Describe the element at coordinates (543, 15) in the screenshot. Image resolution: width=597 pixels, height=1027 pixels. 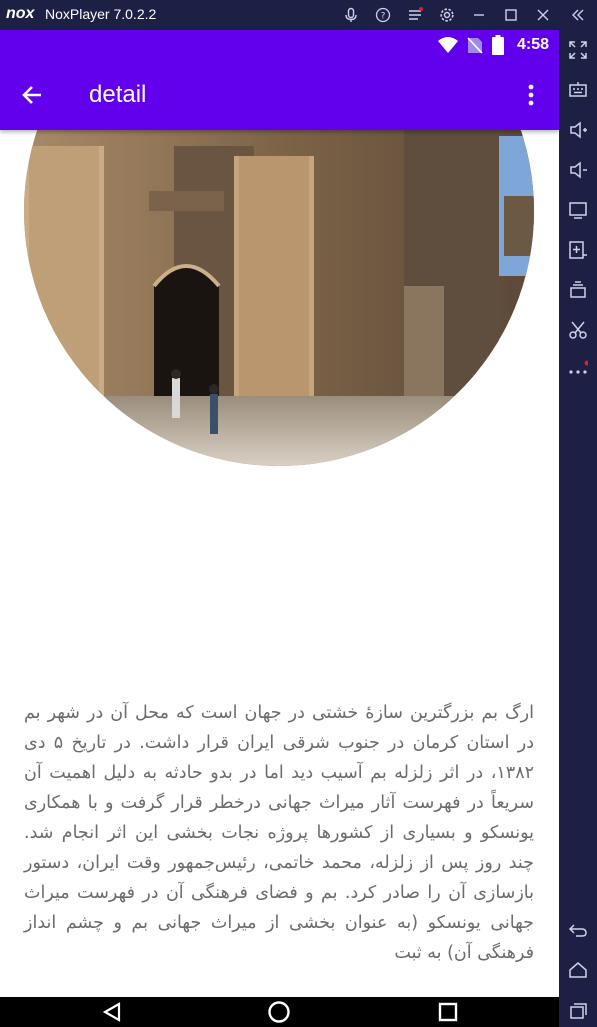
I see `close-icon` at that location.